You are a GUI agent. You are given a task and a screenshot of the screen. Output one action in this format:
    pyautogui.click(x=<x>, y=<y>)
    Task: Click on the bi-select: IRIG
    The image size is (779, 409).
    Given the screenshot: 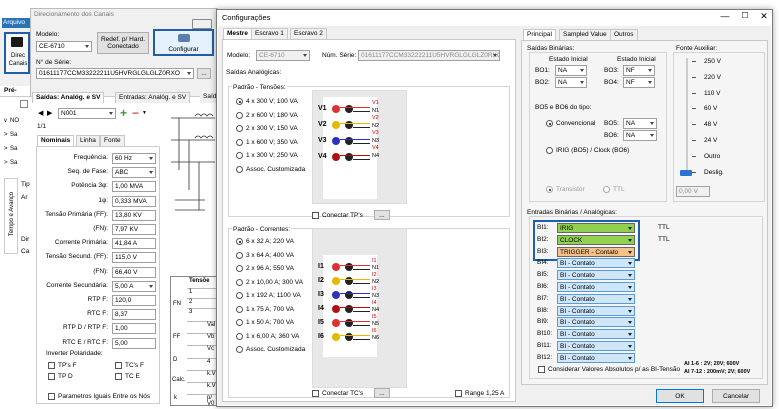 What is the action you would take?
    pyautogui.click(x=596, y=228)
    